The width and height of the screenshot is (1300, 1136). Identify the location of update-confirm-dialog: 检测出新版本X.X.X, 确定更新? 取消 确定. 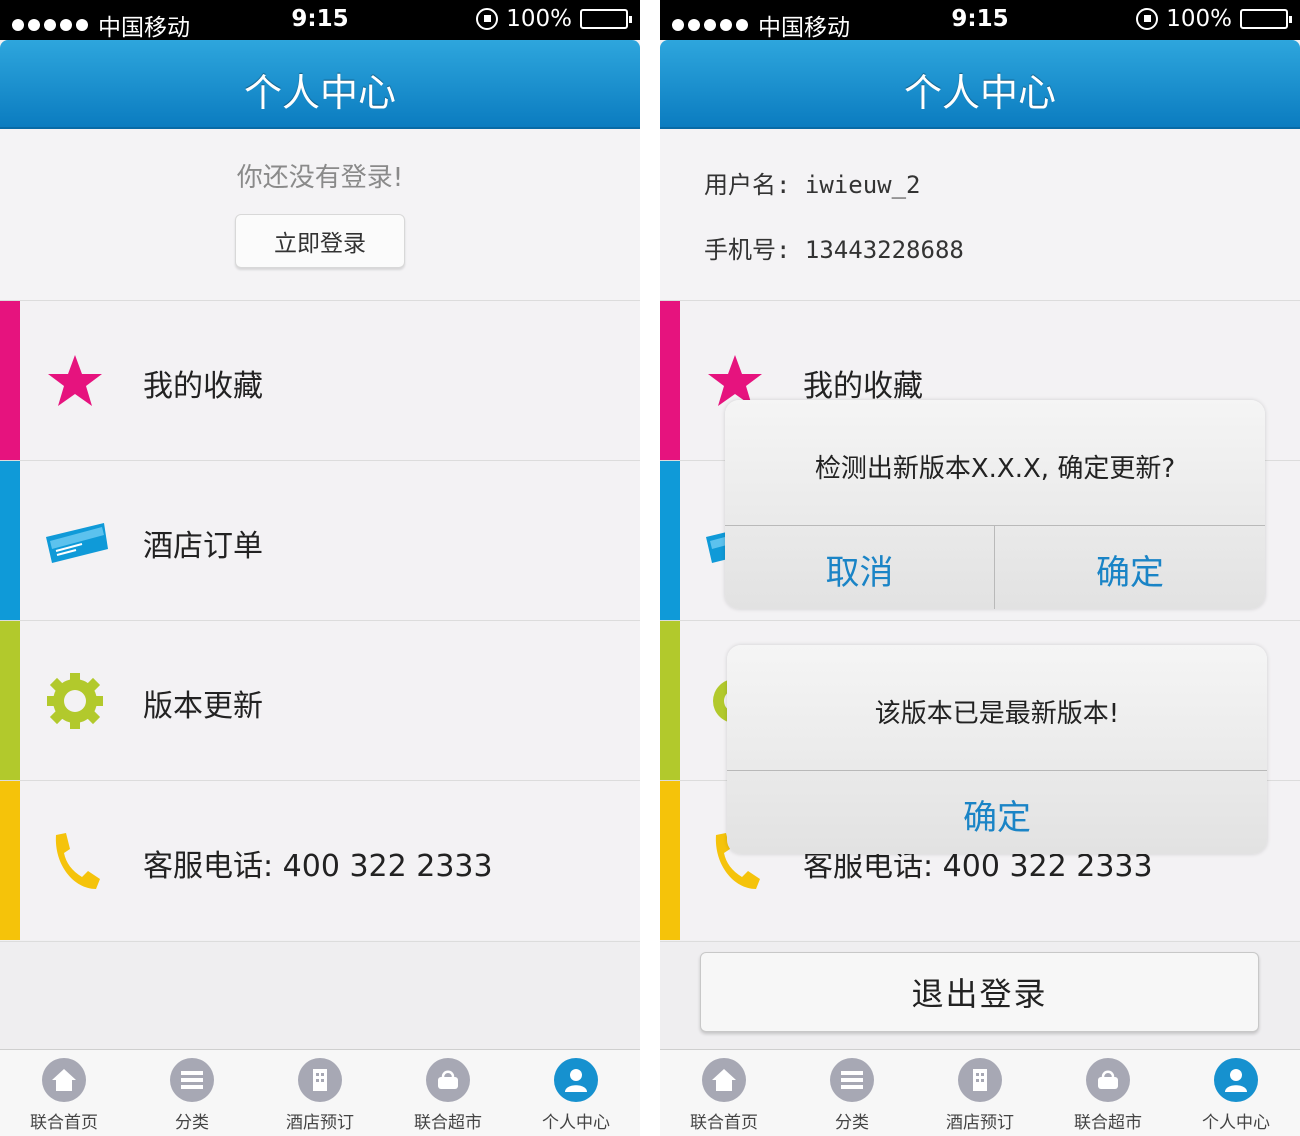
(995, 504).